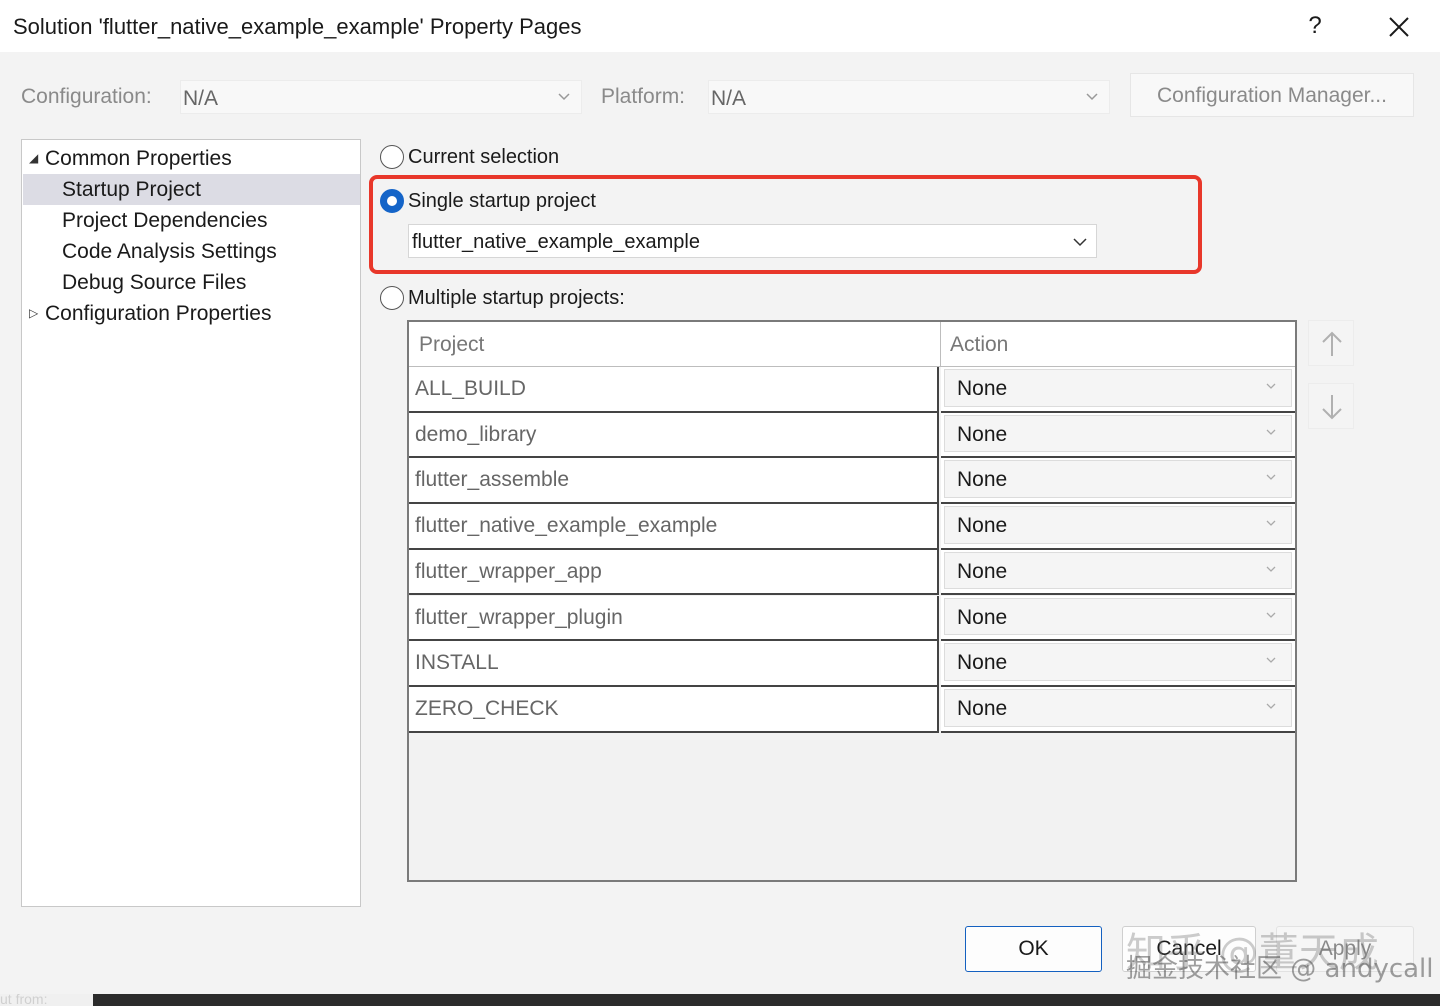 This screenshot has width=1440, height=1006. I want to click on tree-item-label: Common Properties, so click(138, 158).